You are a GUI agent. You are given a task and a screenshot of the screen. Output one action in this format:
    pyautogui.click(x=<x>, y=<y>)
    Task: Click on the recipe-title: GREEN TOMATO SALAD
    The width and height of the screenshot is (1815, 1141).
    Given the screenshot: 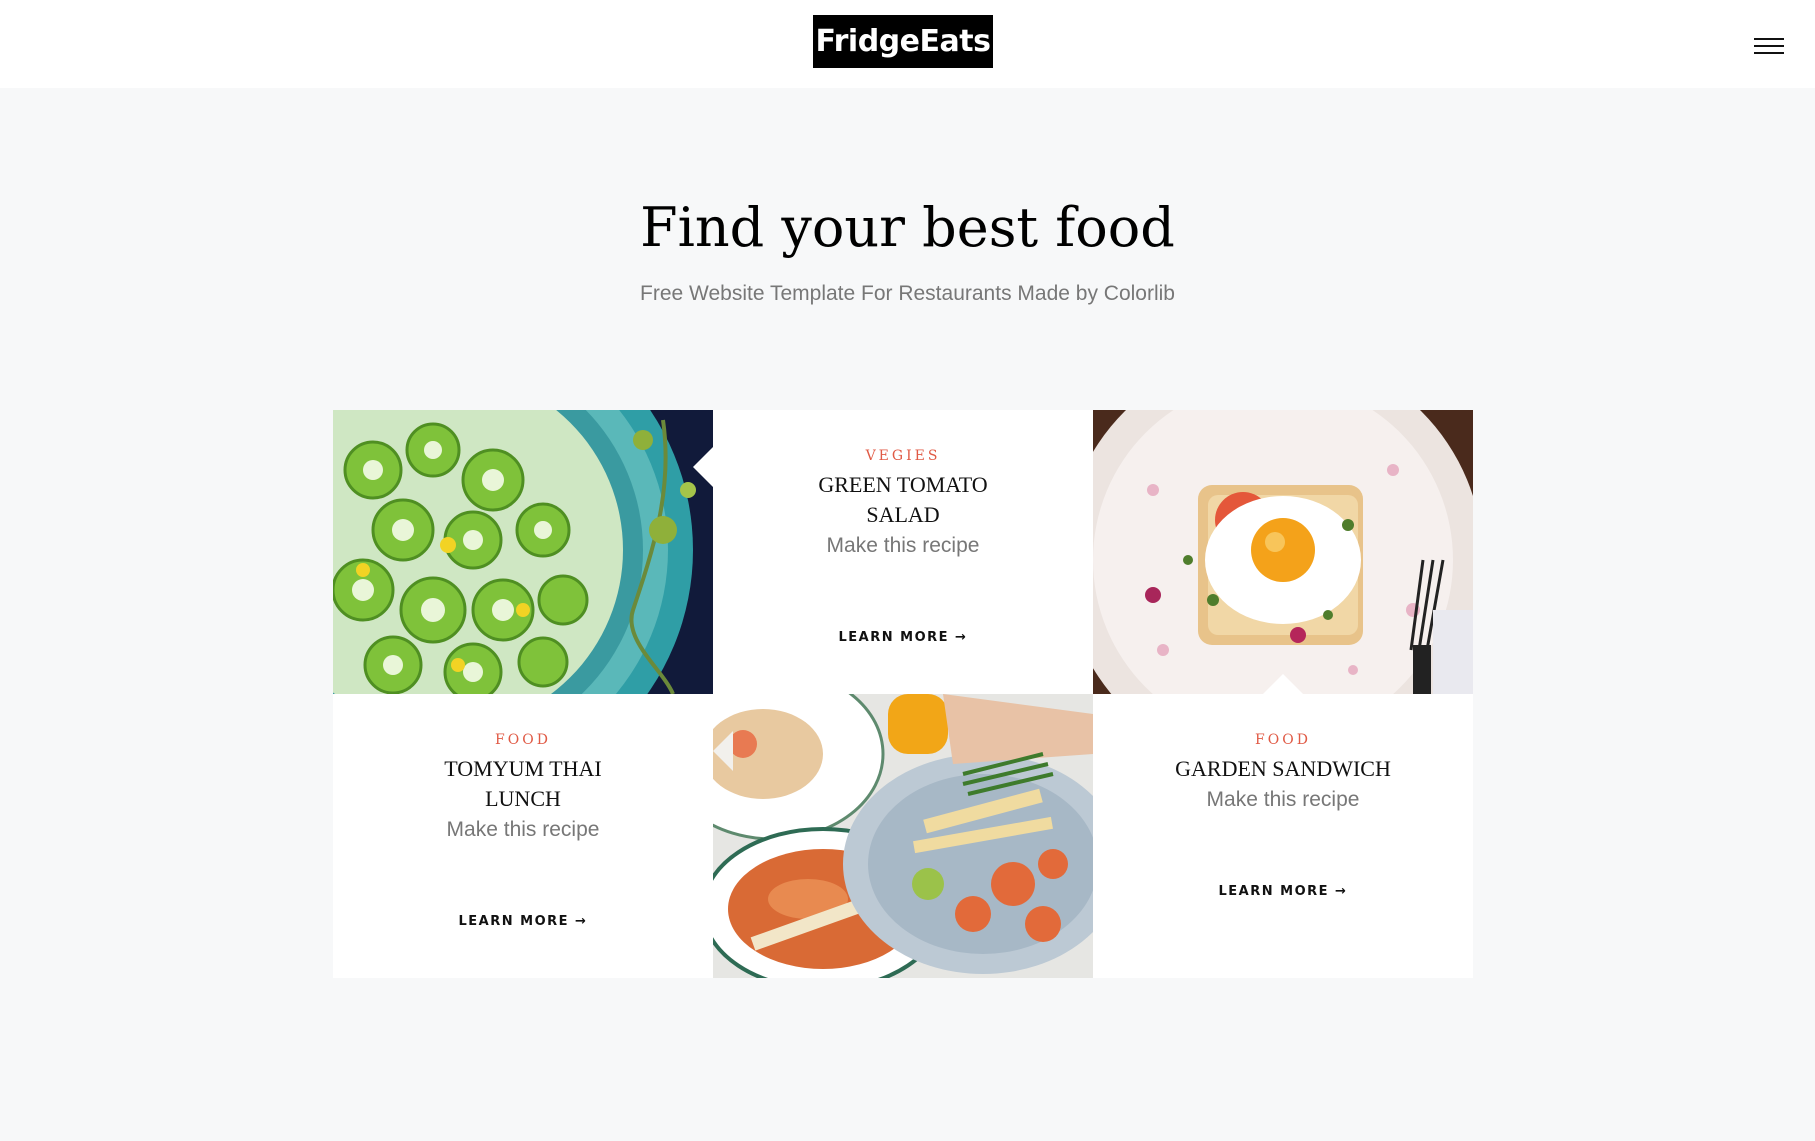 What is the action you would take?
    pyautogui.click(x=903, y=500)
    